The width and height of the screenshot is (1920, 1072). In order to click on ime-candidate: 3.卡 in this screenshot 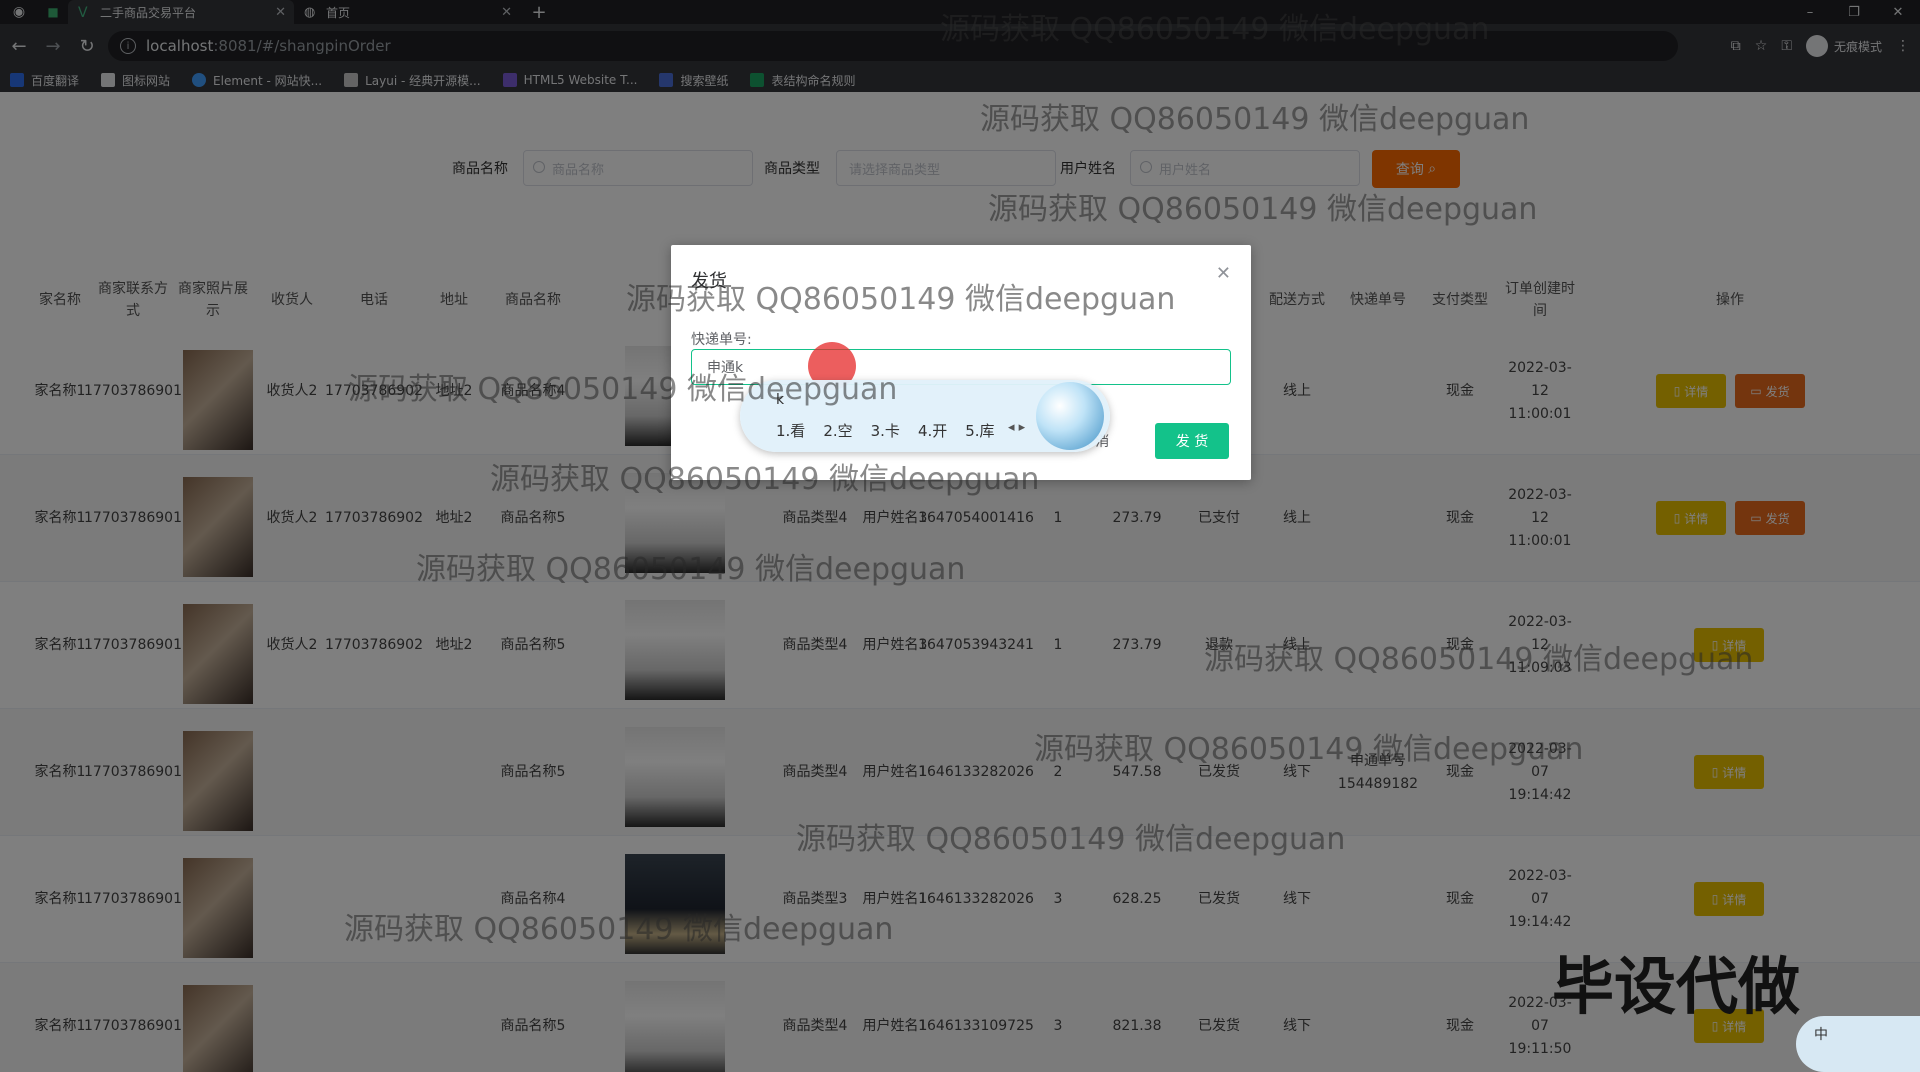, I will do `click(885, 430)`.